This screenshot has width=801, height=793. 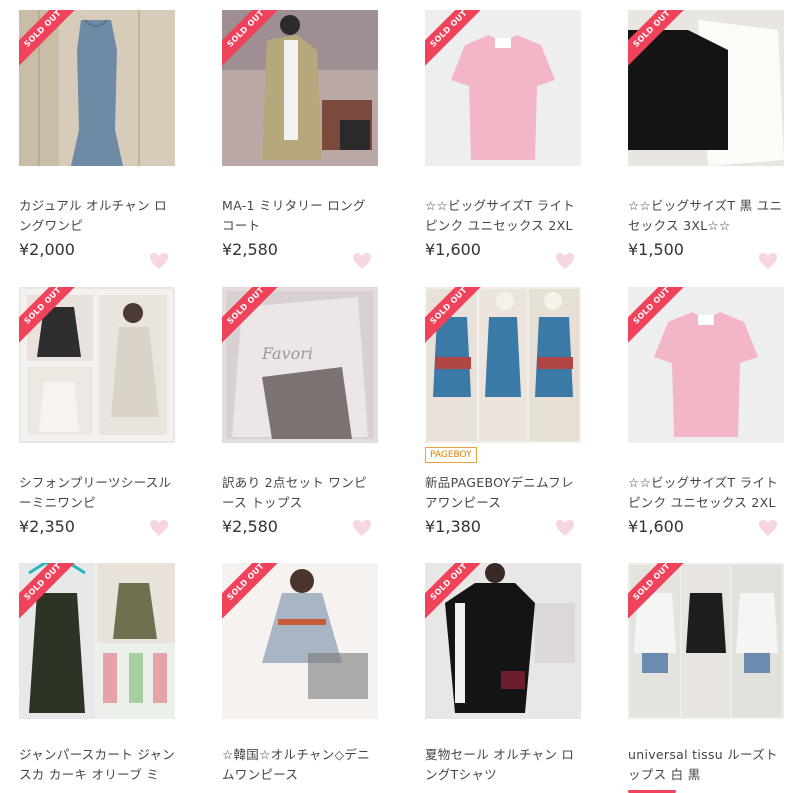 I want to click on product-price: ¥2,350, so click(x=47, y=526).